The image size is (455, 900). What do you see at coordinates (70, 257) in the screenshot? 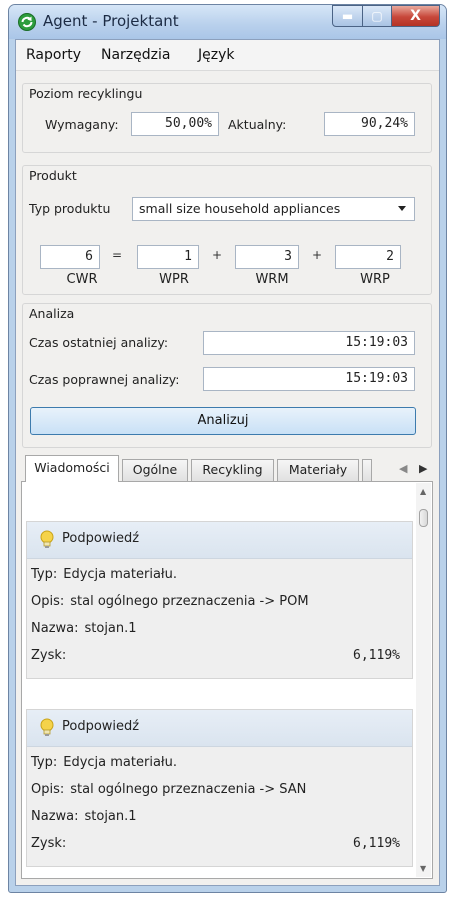
I see `cwr-field: 6` at bounding box center [70, 257].